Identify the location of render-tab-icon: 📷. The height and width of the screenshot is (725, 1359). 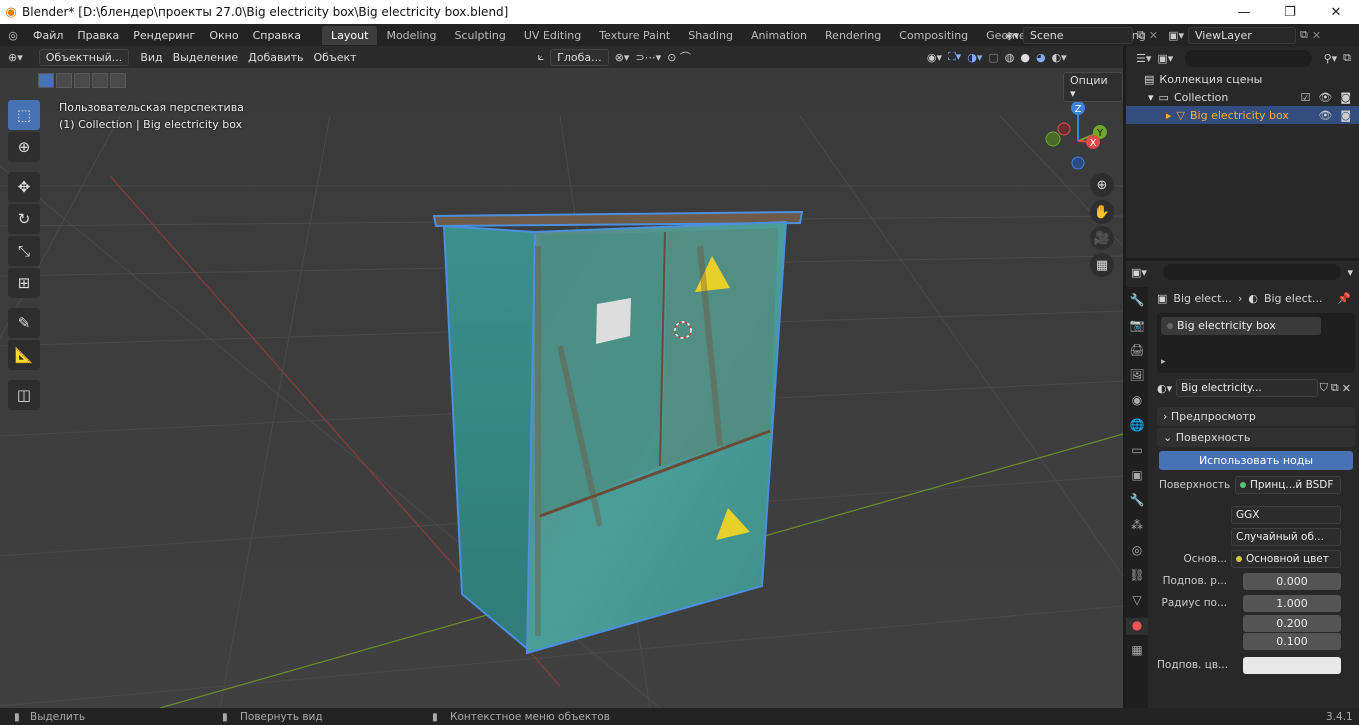
(1137, 326).